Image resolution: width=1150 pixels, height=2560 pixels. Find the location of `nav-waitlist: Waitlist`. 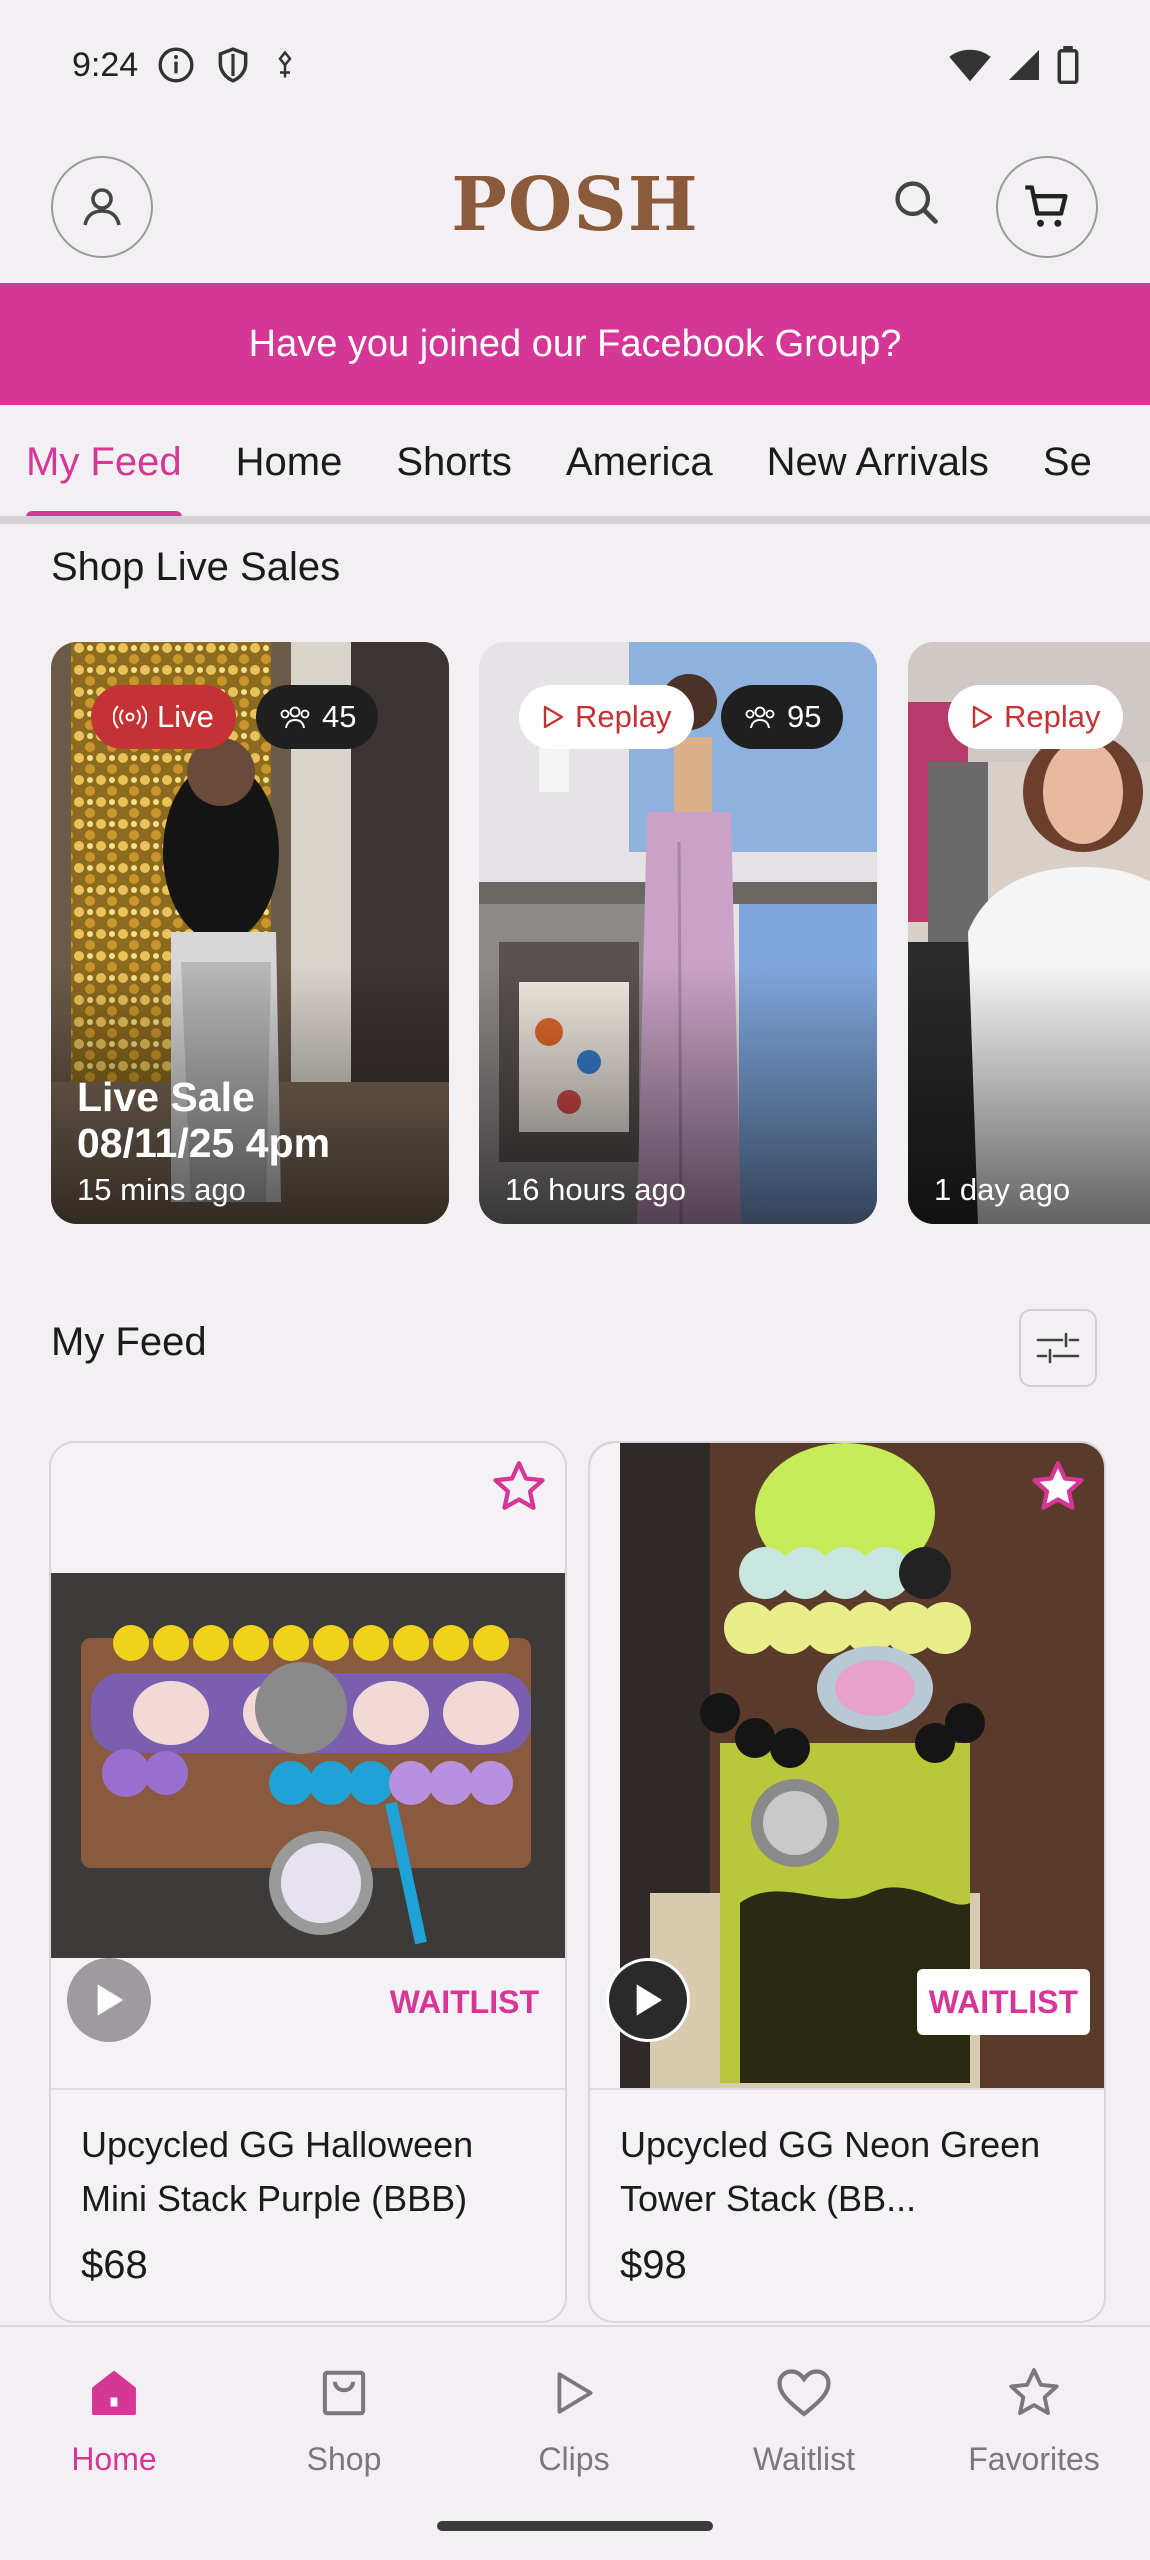

nav-waitlist: Waitlist is located at coordinates (804, 2417).